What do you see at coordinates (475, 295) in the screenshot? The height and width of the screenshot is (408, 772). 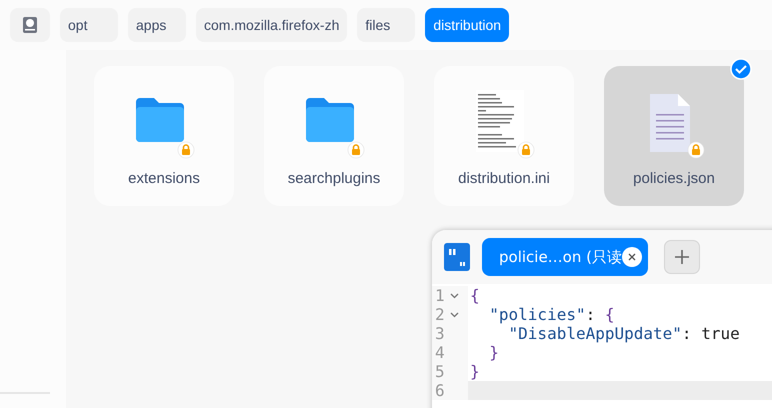 I see `code-line: {` at bounding box center [475, 295].